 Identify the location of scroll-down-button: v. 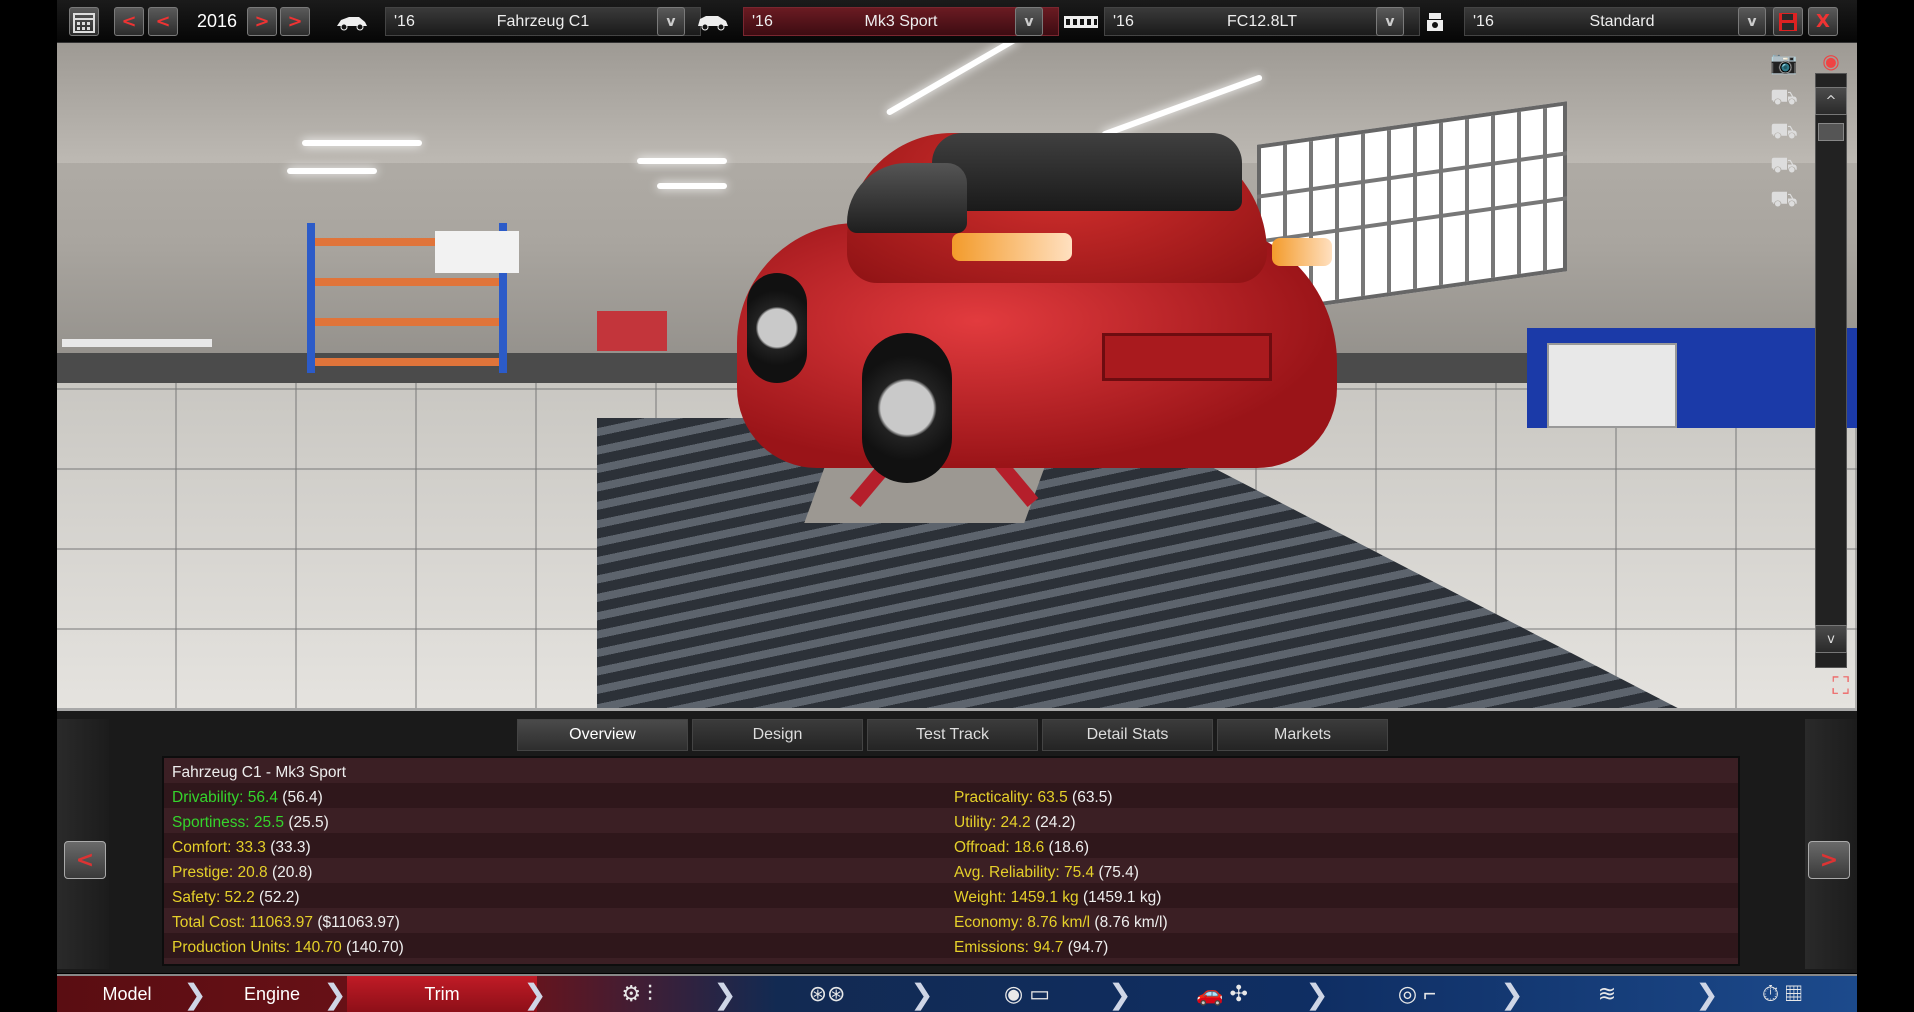
(1831, 639).